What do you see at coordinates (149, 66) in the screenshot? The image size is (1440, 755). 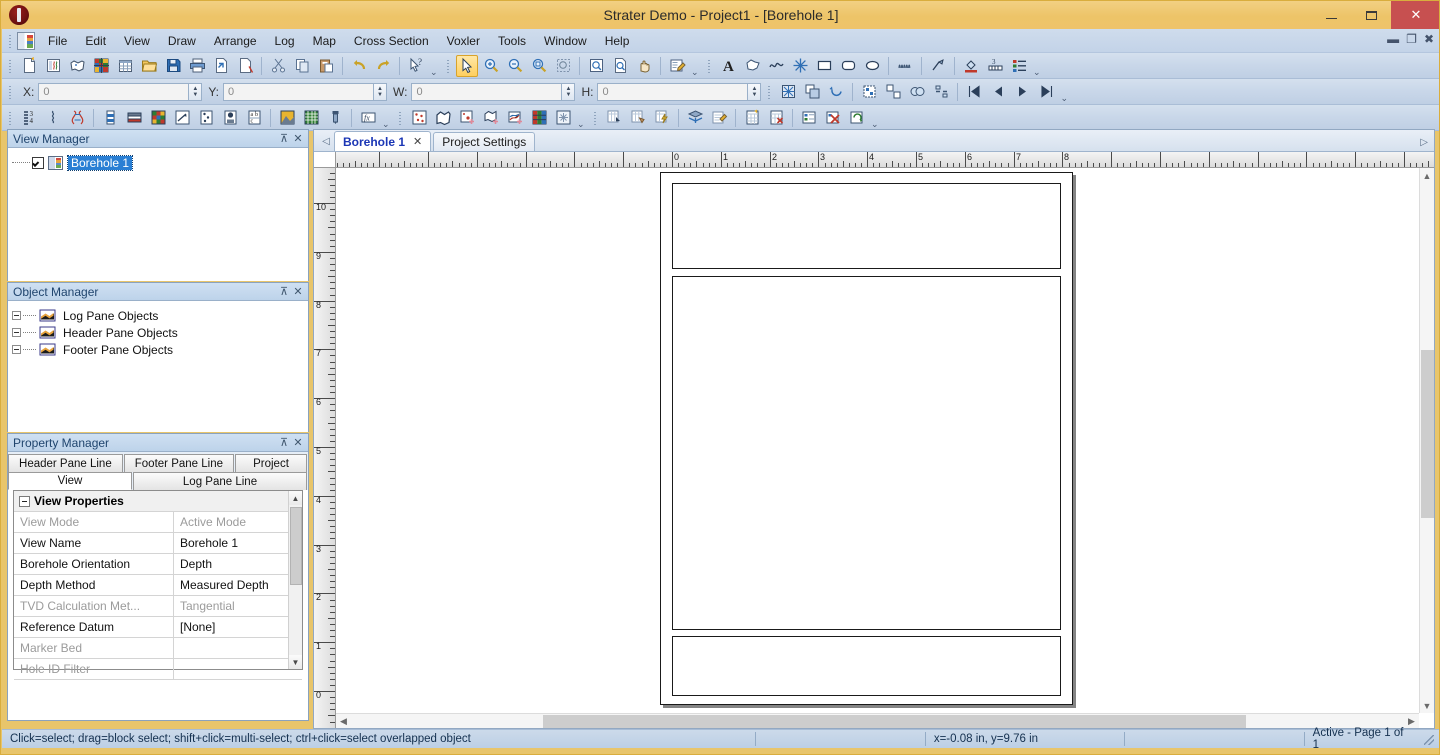 I see `open-button` at bounding box center [149, 66].